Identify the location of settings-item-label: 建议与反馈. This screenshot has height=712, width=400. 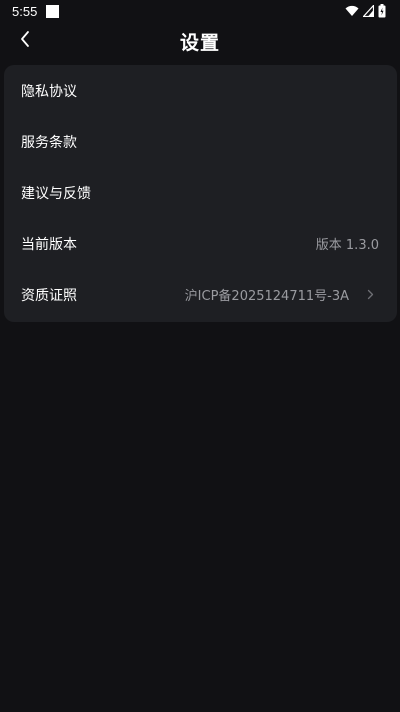
(56, 193).